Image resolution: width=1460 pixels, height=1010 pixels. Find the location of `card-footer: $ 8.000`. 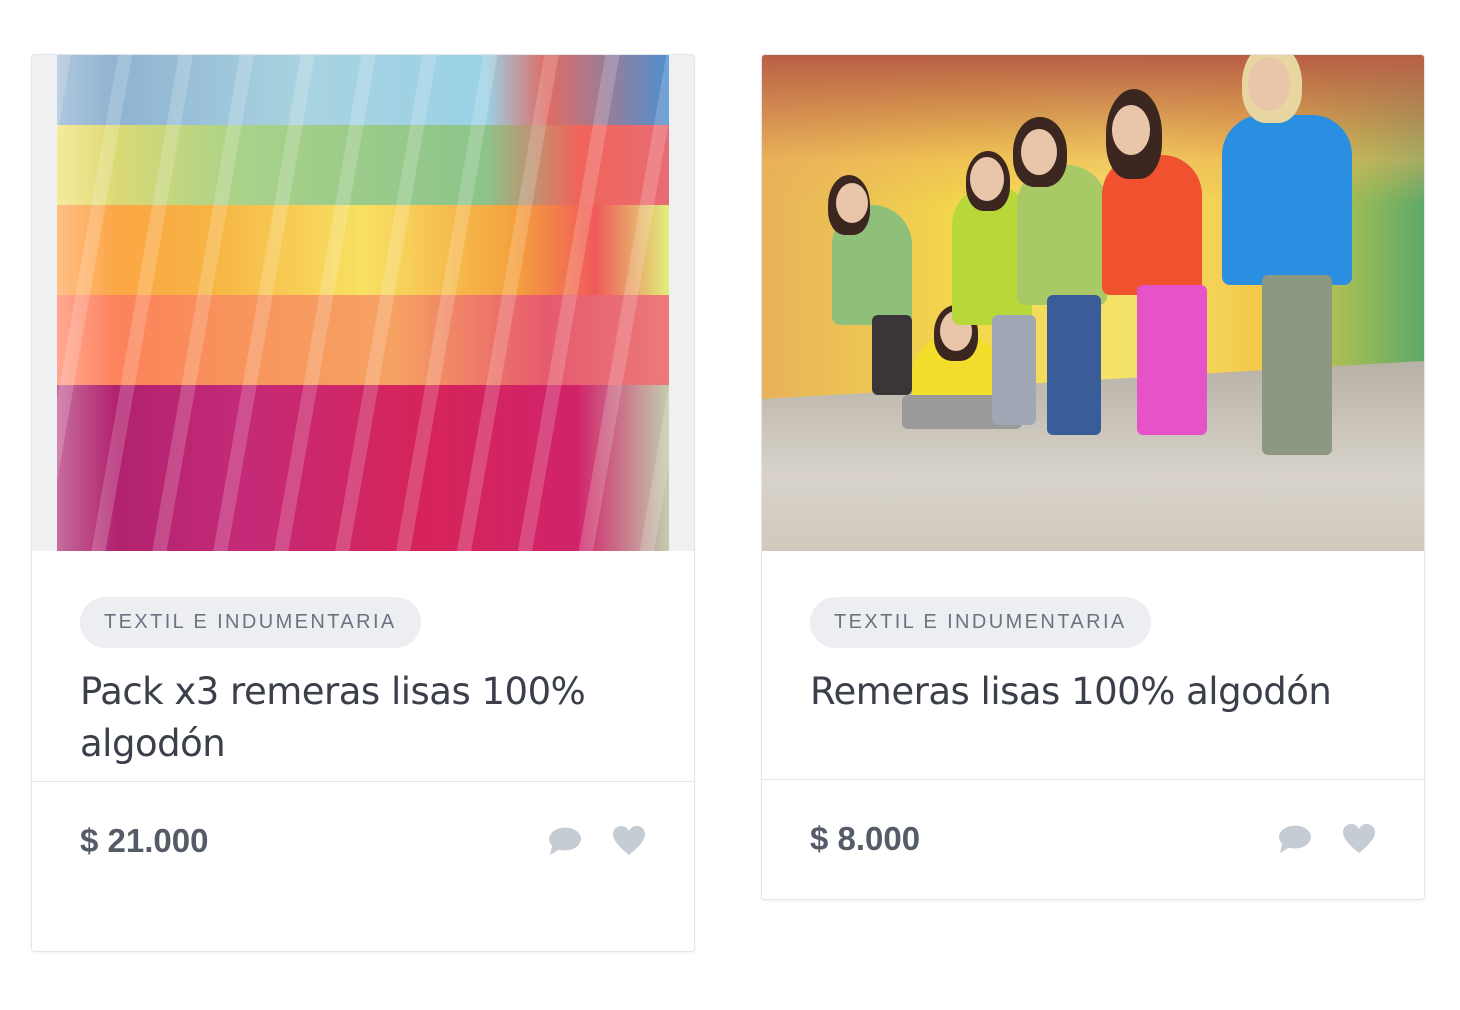

card-footer: $ 8.000 is located at coordinates (1093, 839).